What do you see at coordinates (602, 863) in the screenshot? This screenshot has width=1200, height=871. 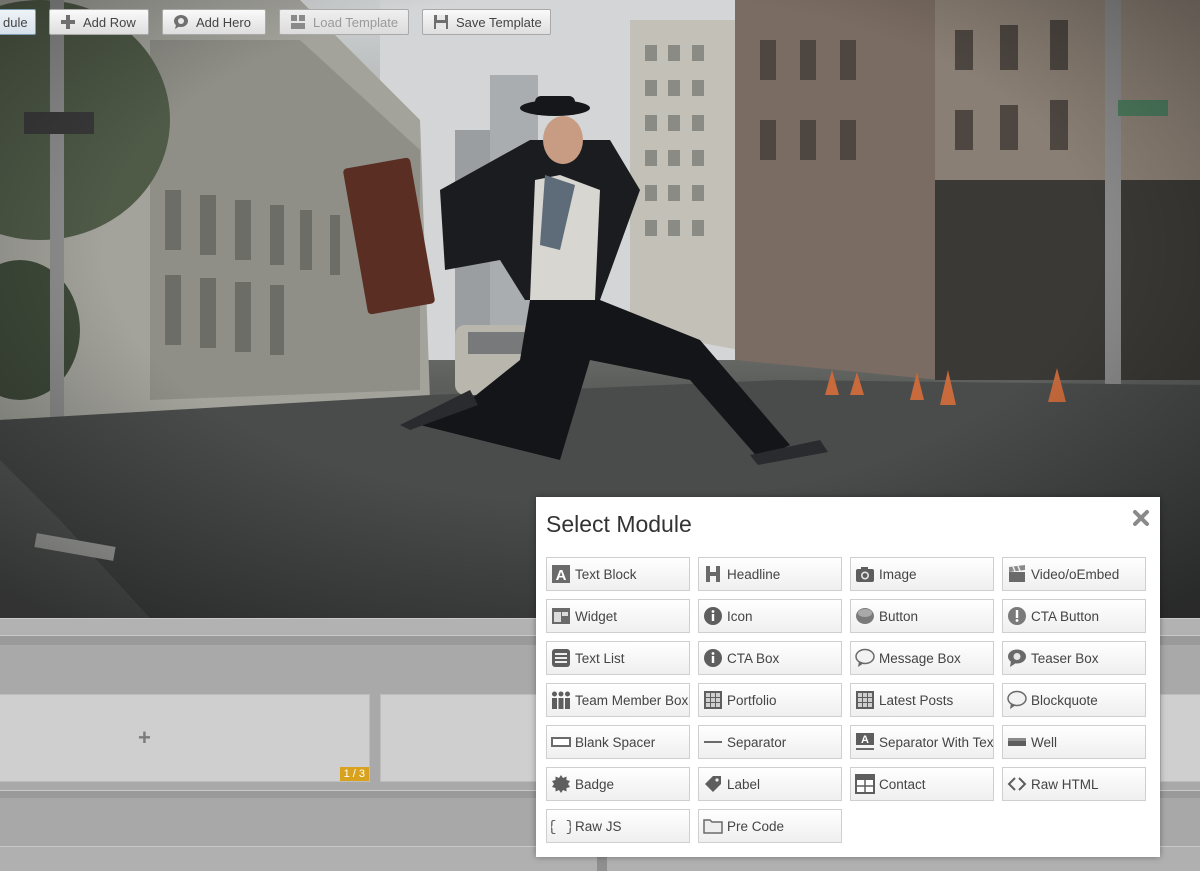 I see `resize-handle` at bounding box center [602, 863].